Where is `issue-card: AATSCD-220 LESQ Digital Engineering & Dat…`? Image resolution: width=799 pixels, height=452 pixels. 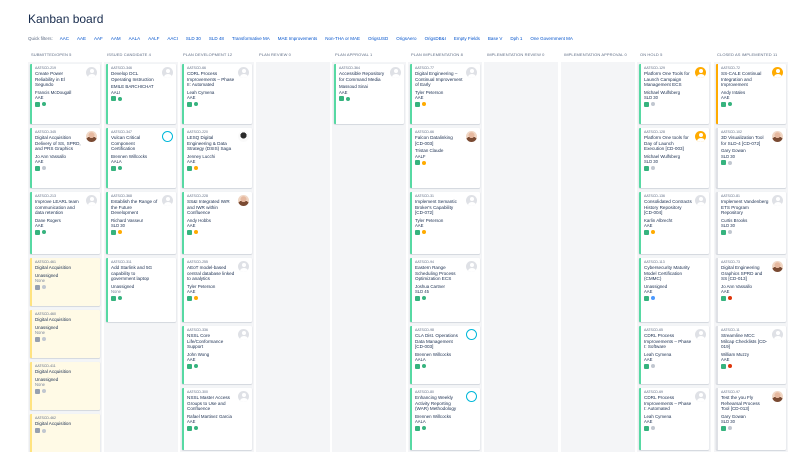
issue-card: AATSCD-220 LESQ Digital Engineering & Dat… is located at coordinates (217, 158).